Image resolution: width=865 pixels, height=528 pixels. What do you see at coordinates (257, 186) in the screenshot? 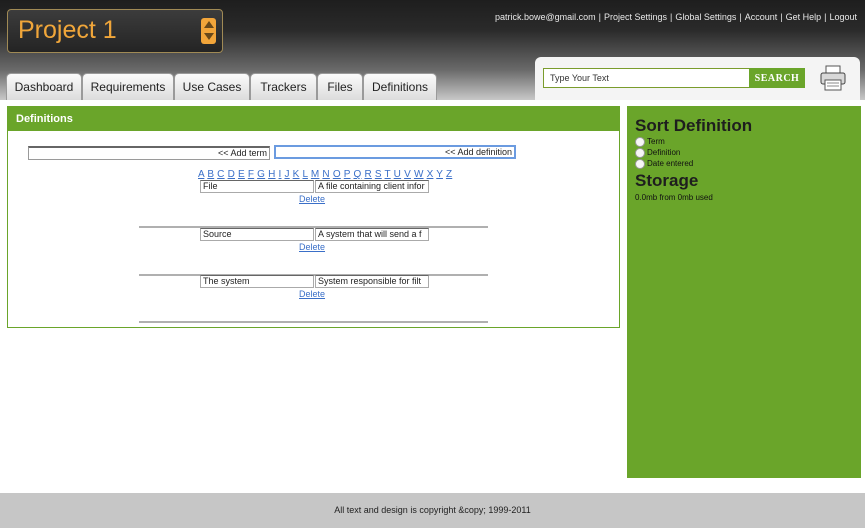
I see `term-field: File` at bounding box center [257, 186].